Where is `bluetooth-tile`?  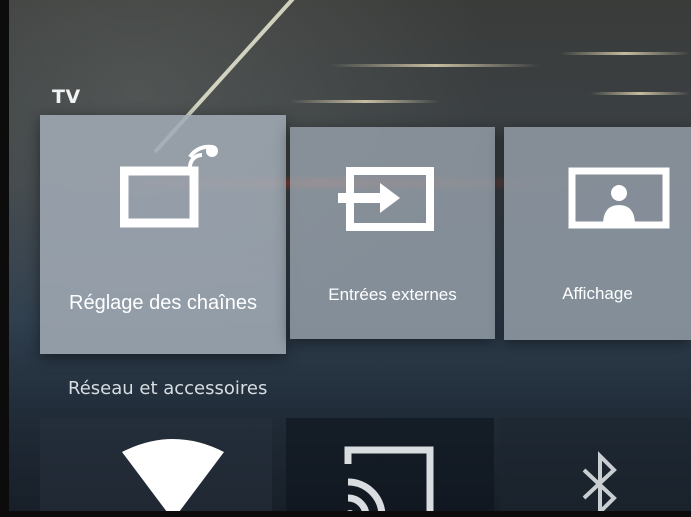
bluetooth-tile is located at coordinates (595, 467).